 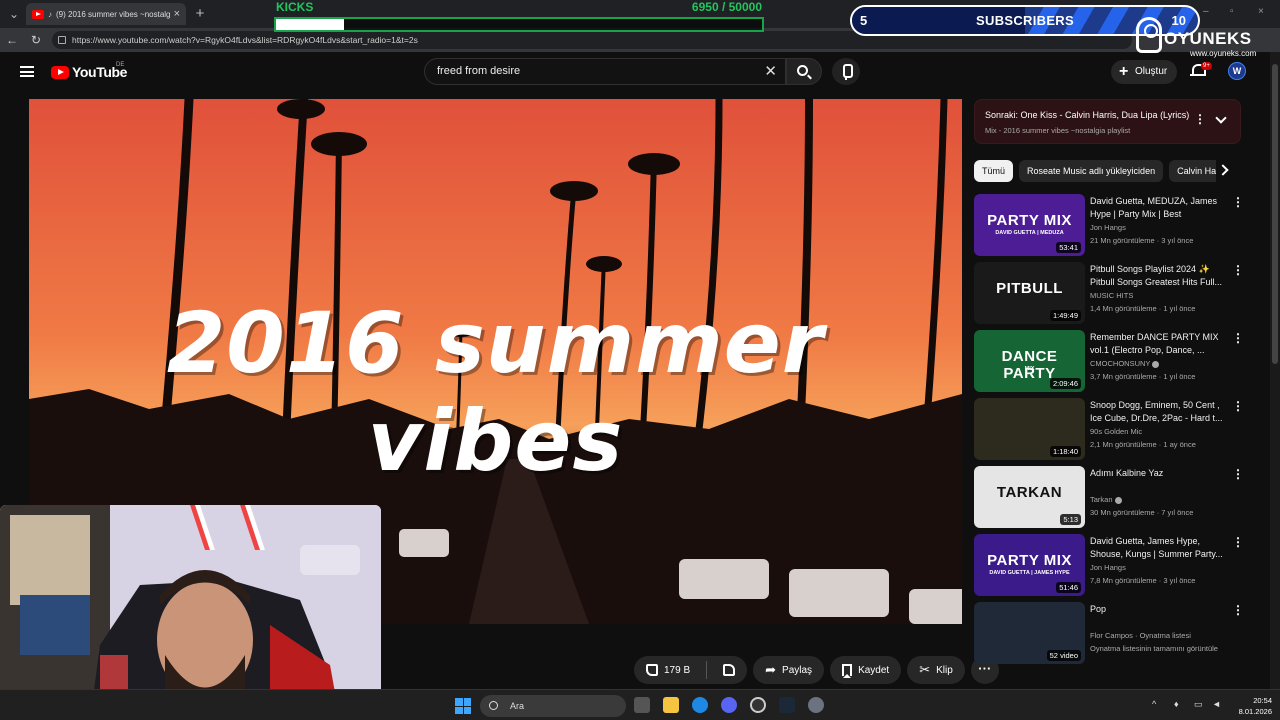 What do you see at coordinates (1157, 499) in the screenshot?
I see `channel-name: Tarkan` at bounding box center [1157, 499].